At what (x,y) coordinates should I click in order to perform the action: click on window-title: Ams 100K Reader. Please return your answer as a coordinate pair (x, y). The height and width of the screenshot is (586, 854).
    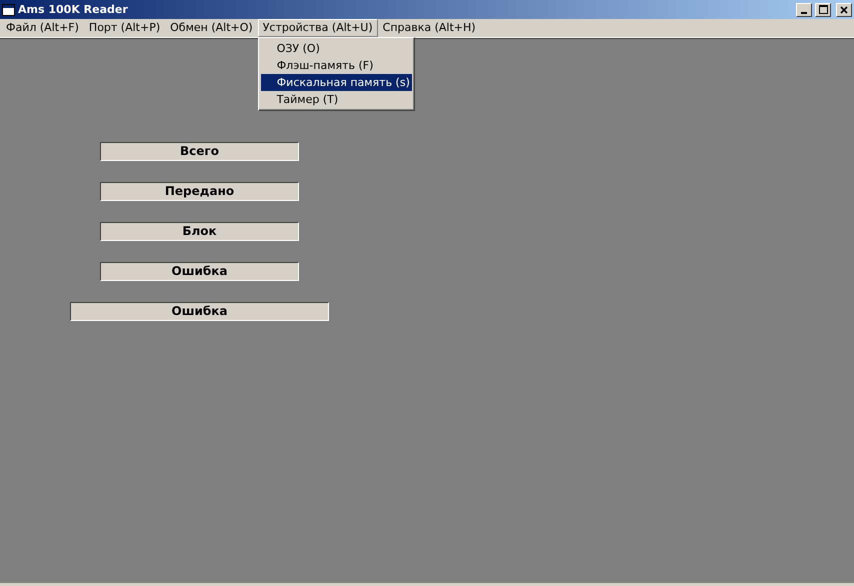
    Looking at the image, I should click on (73, 9).